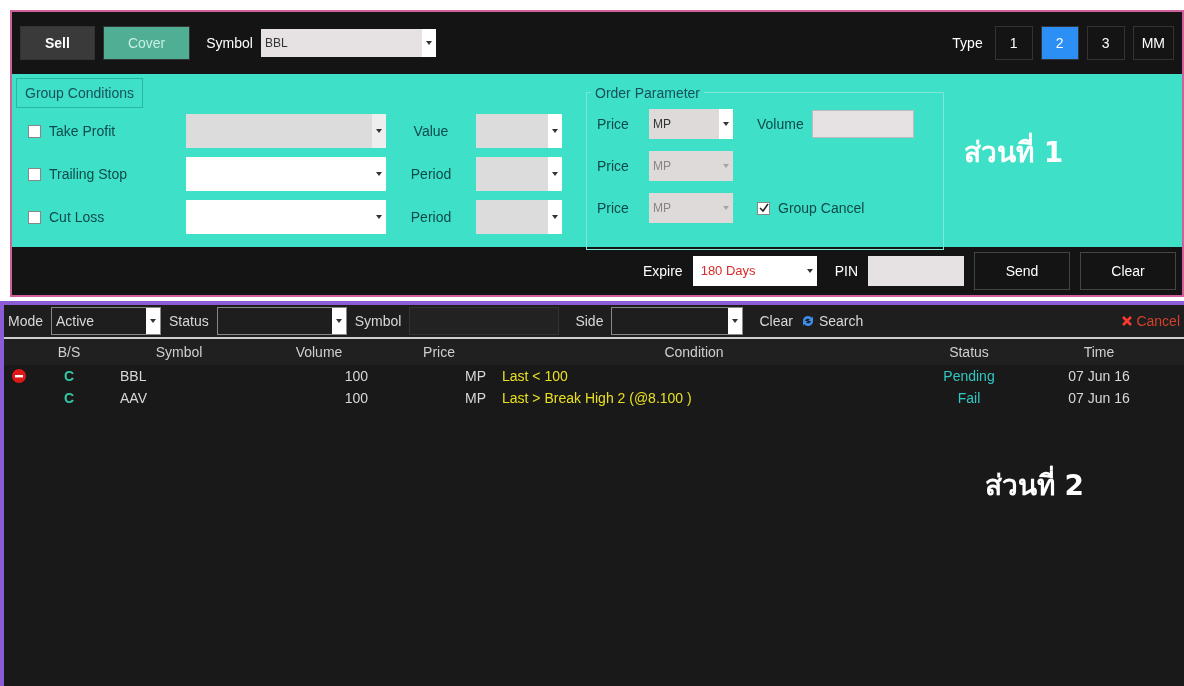  Describe the element at coordinates (431, 131) in the screenshot. I see `param-label: Value` at that location.